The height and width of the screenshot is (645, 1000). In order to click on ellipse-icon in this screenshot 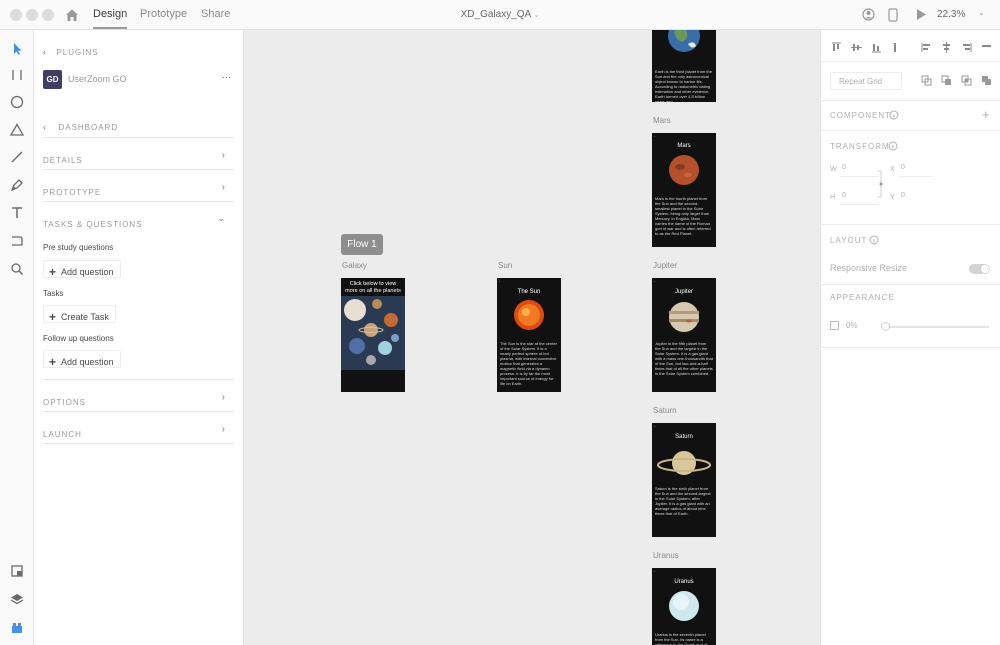, I will do `click(17, 102)`.